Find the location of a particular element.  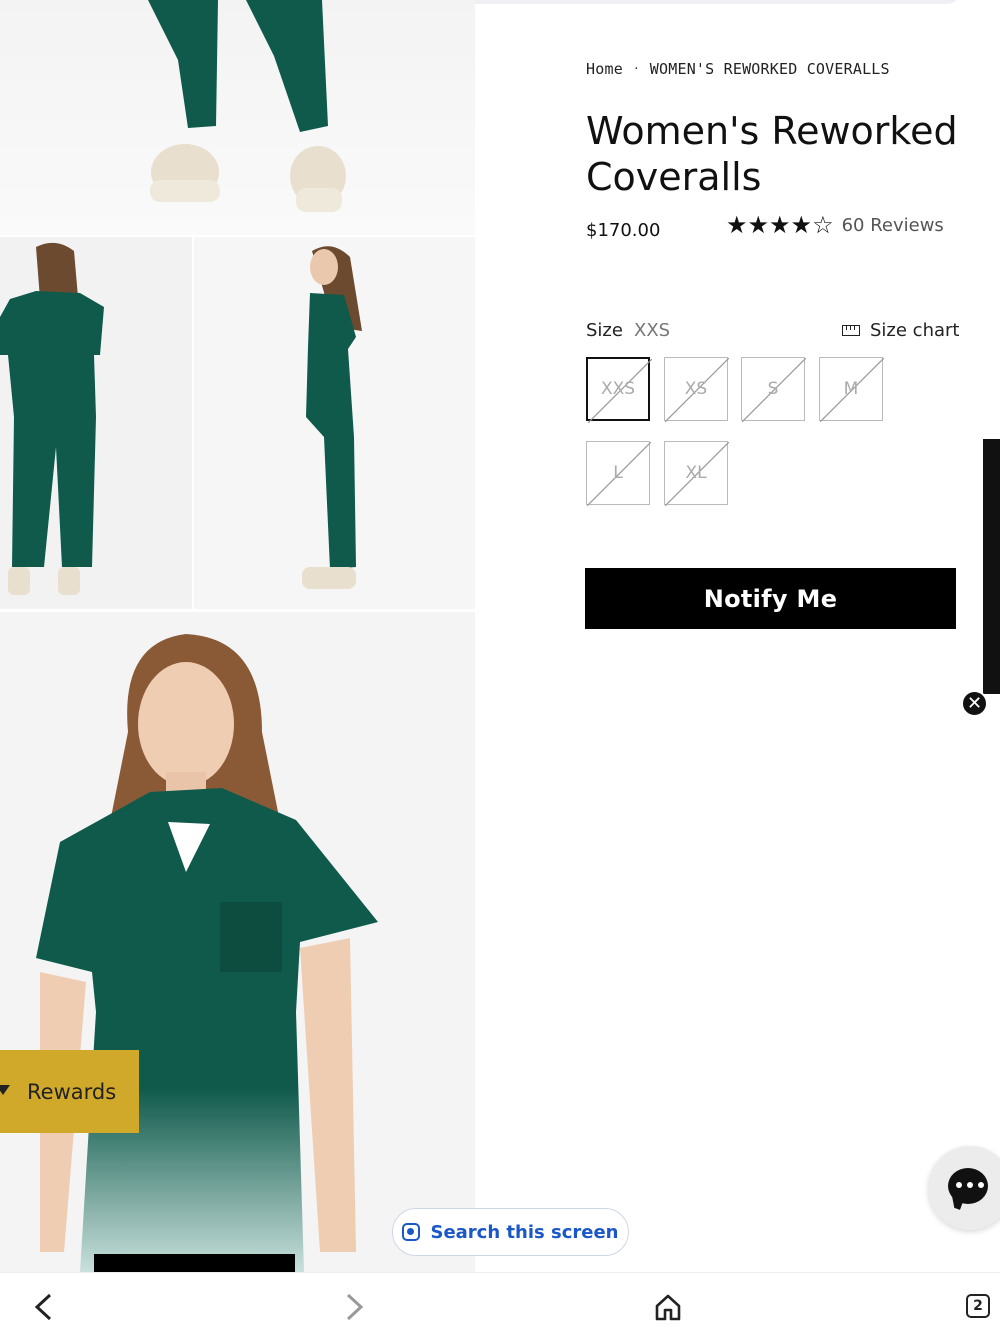

breadcrumb-home: Home is located at coordinates (604, 69).